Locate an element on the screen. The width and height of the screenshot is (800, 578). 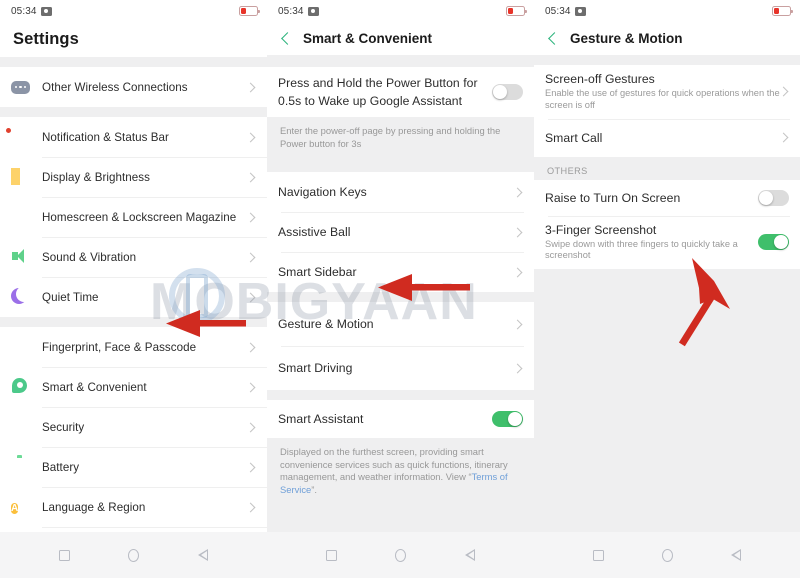
sidebar-item-notification: Notification & Status Bar is located at coordinates (133, 137).